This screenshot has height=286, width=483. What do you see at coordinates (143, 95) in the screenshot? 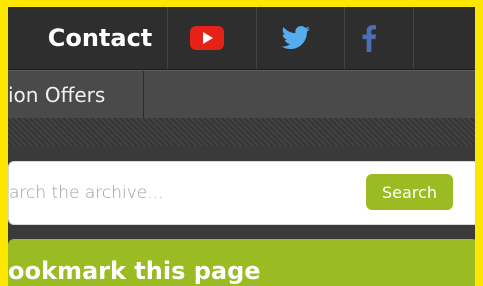
I see `subnav-divider` at bounding box center [143, 95].